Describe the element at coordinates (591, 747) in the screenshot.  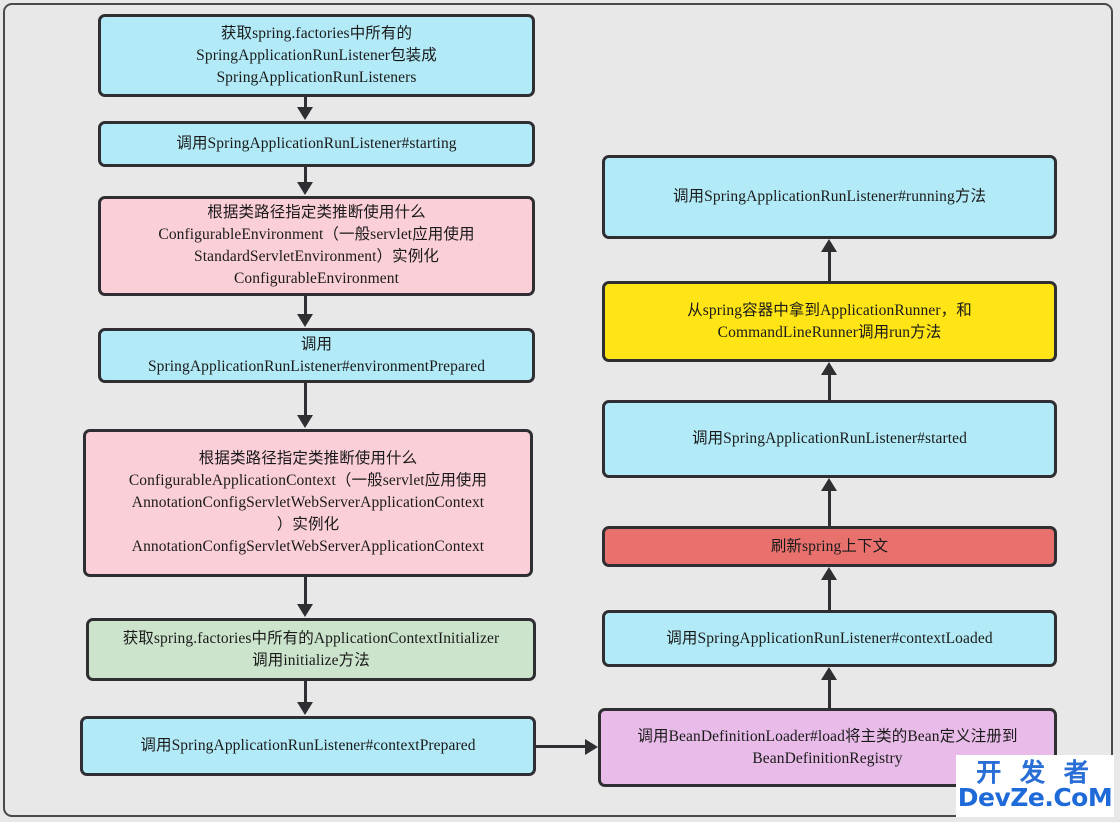
I see `arrowhead-right` at that location.